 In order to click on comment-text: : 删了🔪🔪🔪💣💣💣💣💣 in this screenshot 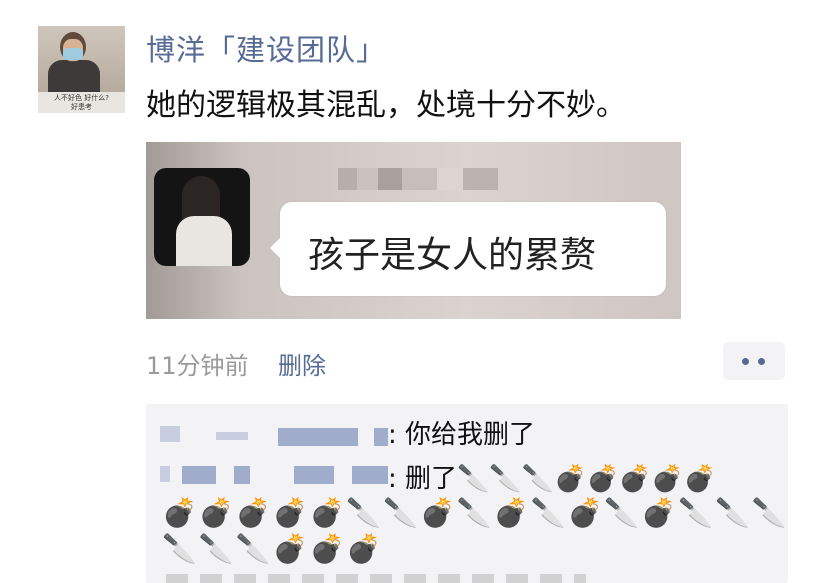, I will do `click(552, 479)`.